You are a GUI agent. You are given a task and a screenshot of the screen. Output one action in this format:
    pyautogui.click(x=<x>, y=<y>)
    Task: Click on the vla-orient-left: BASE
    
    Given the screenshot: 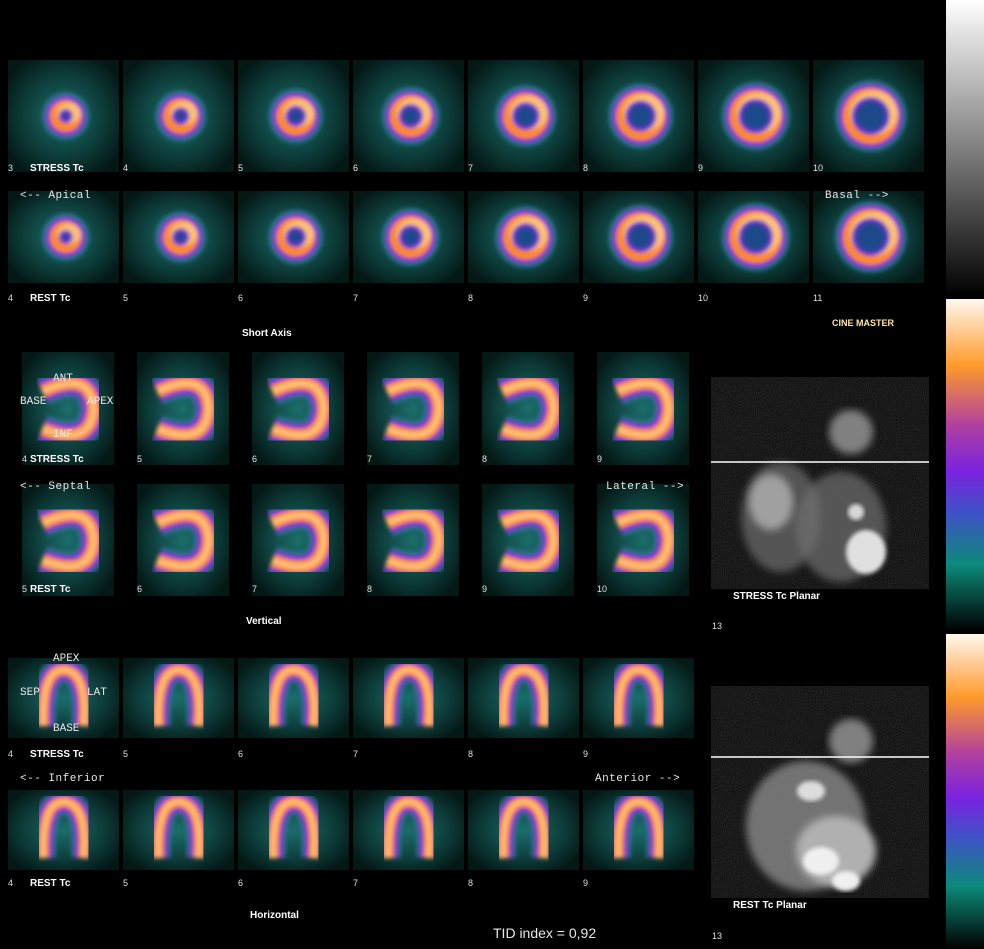 What is the action you would take?
    pyautogui.click(x=33, y=402)
    